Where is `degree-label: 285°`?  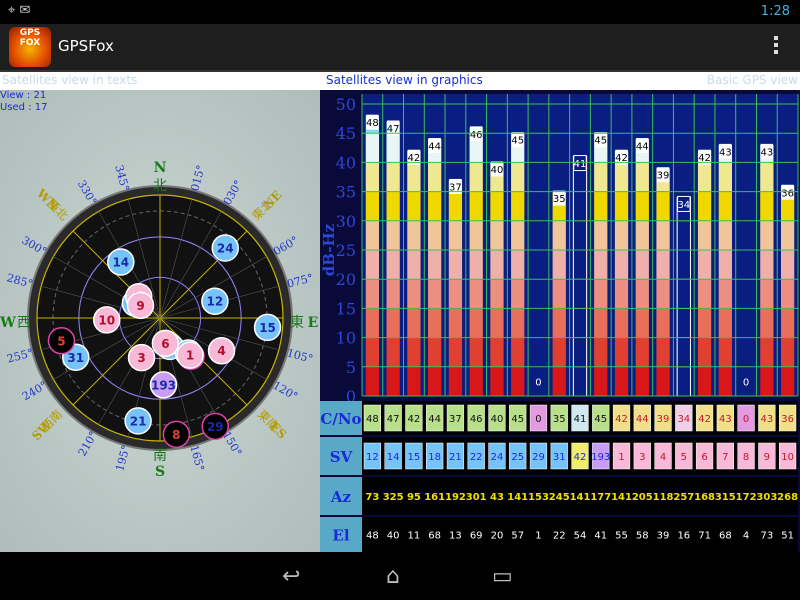
degree-label: 285° is located at coordinates (19, 280).